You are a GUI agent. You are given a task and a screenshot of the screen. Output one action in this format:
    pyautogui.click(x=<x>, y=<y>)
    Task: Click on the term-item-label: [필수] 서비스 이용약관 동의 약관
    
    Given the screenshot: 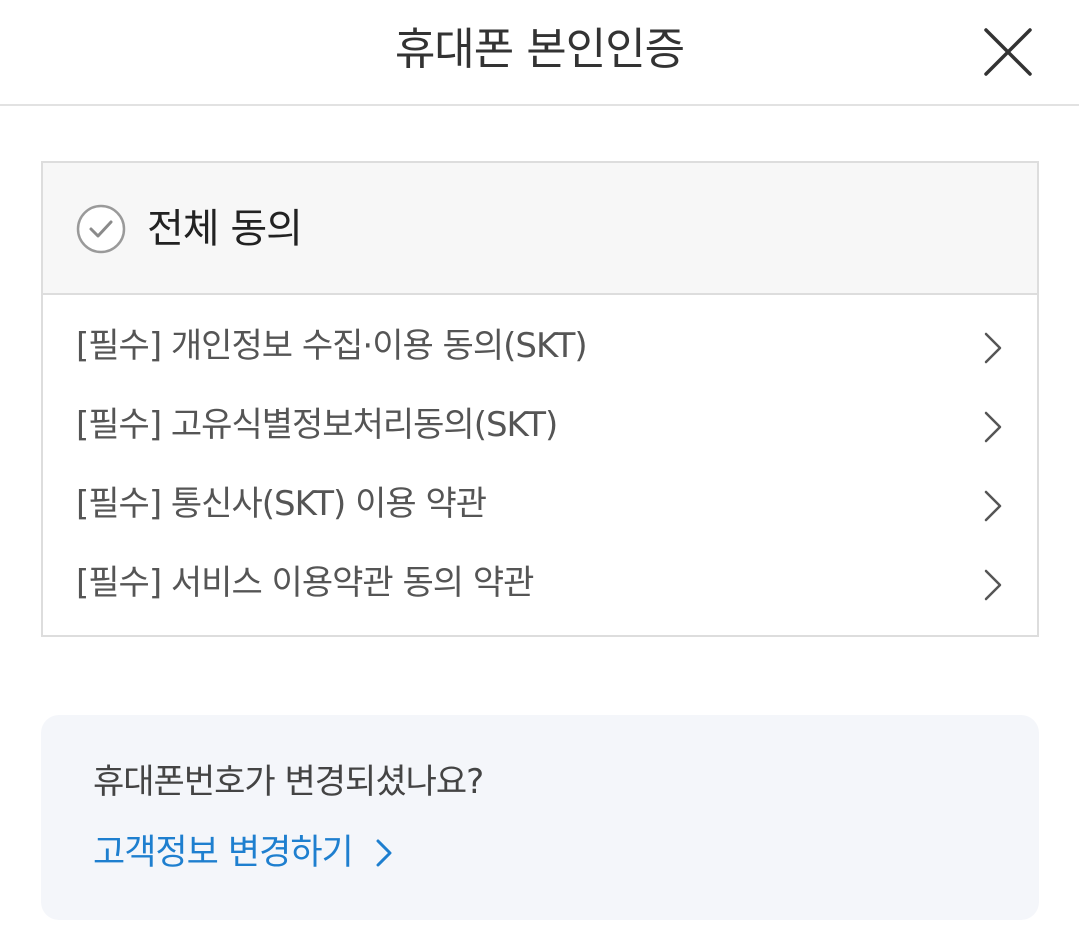 What is the action you would take?
    pyautogui.click(x=305, y=583)
    